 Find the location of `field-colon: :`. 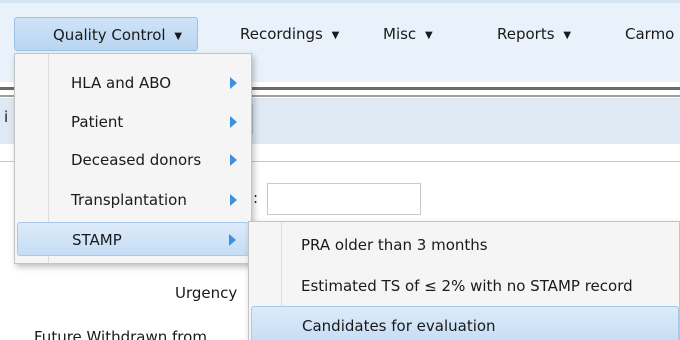

field-colon: : is located at coordinates (256, 198).